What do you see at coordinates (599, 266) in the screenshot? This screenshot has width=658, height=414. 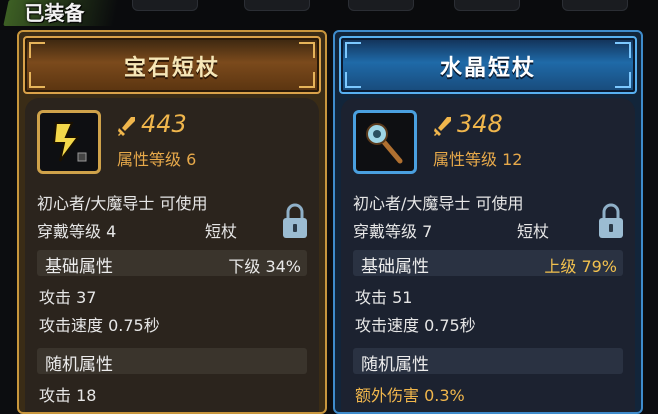 I see `tier-percent: 79%` at bounding box center [599, 266].